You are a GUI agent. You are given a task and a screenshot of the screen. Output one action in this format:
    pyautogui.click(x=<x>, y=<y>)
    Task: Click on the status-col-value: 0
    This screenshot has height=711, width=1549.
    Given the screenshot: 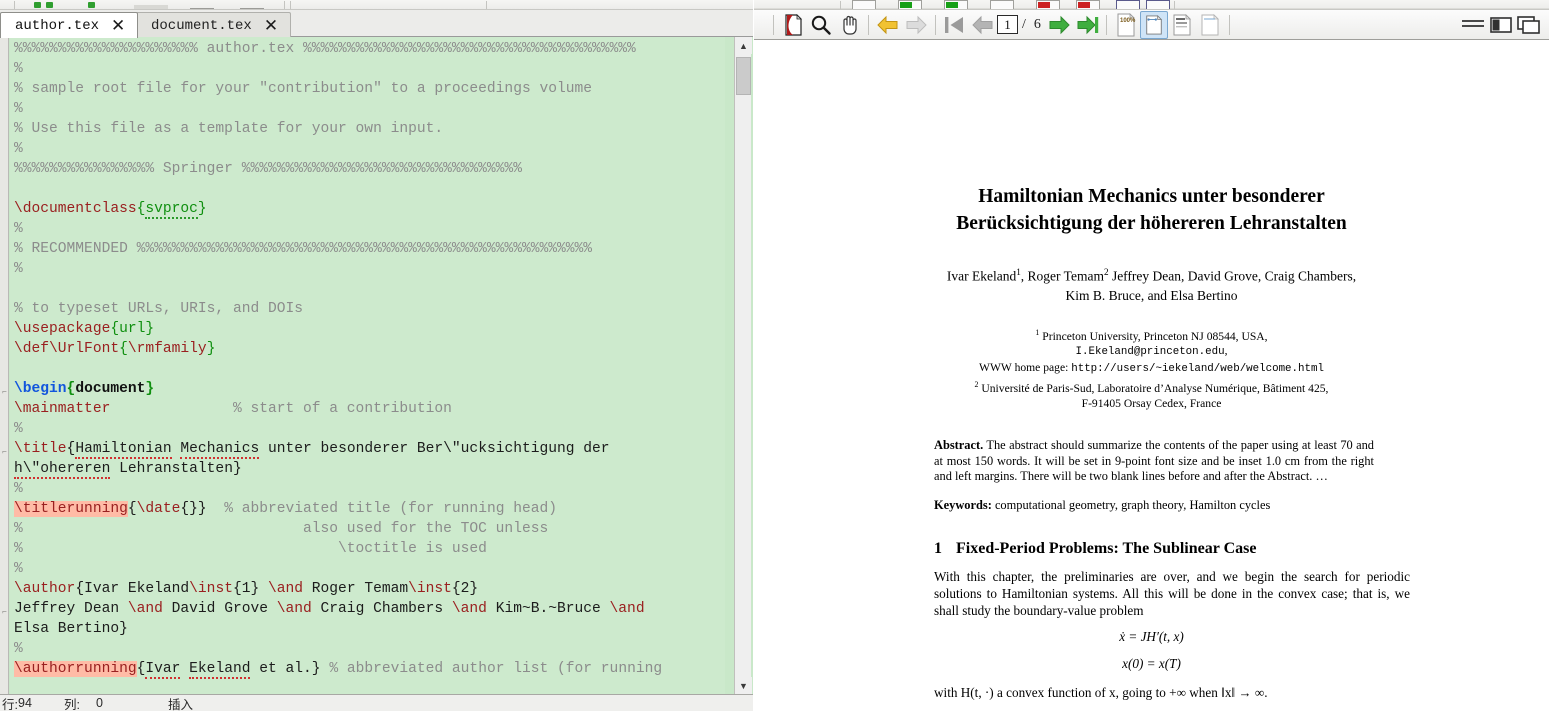 What is the action you would take?
    pyautogui.click(x=99, y=703)
    